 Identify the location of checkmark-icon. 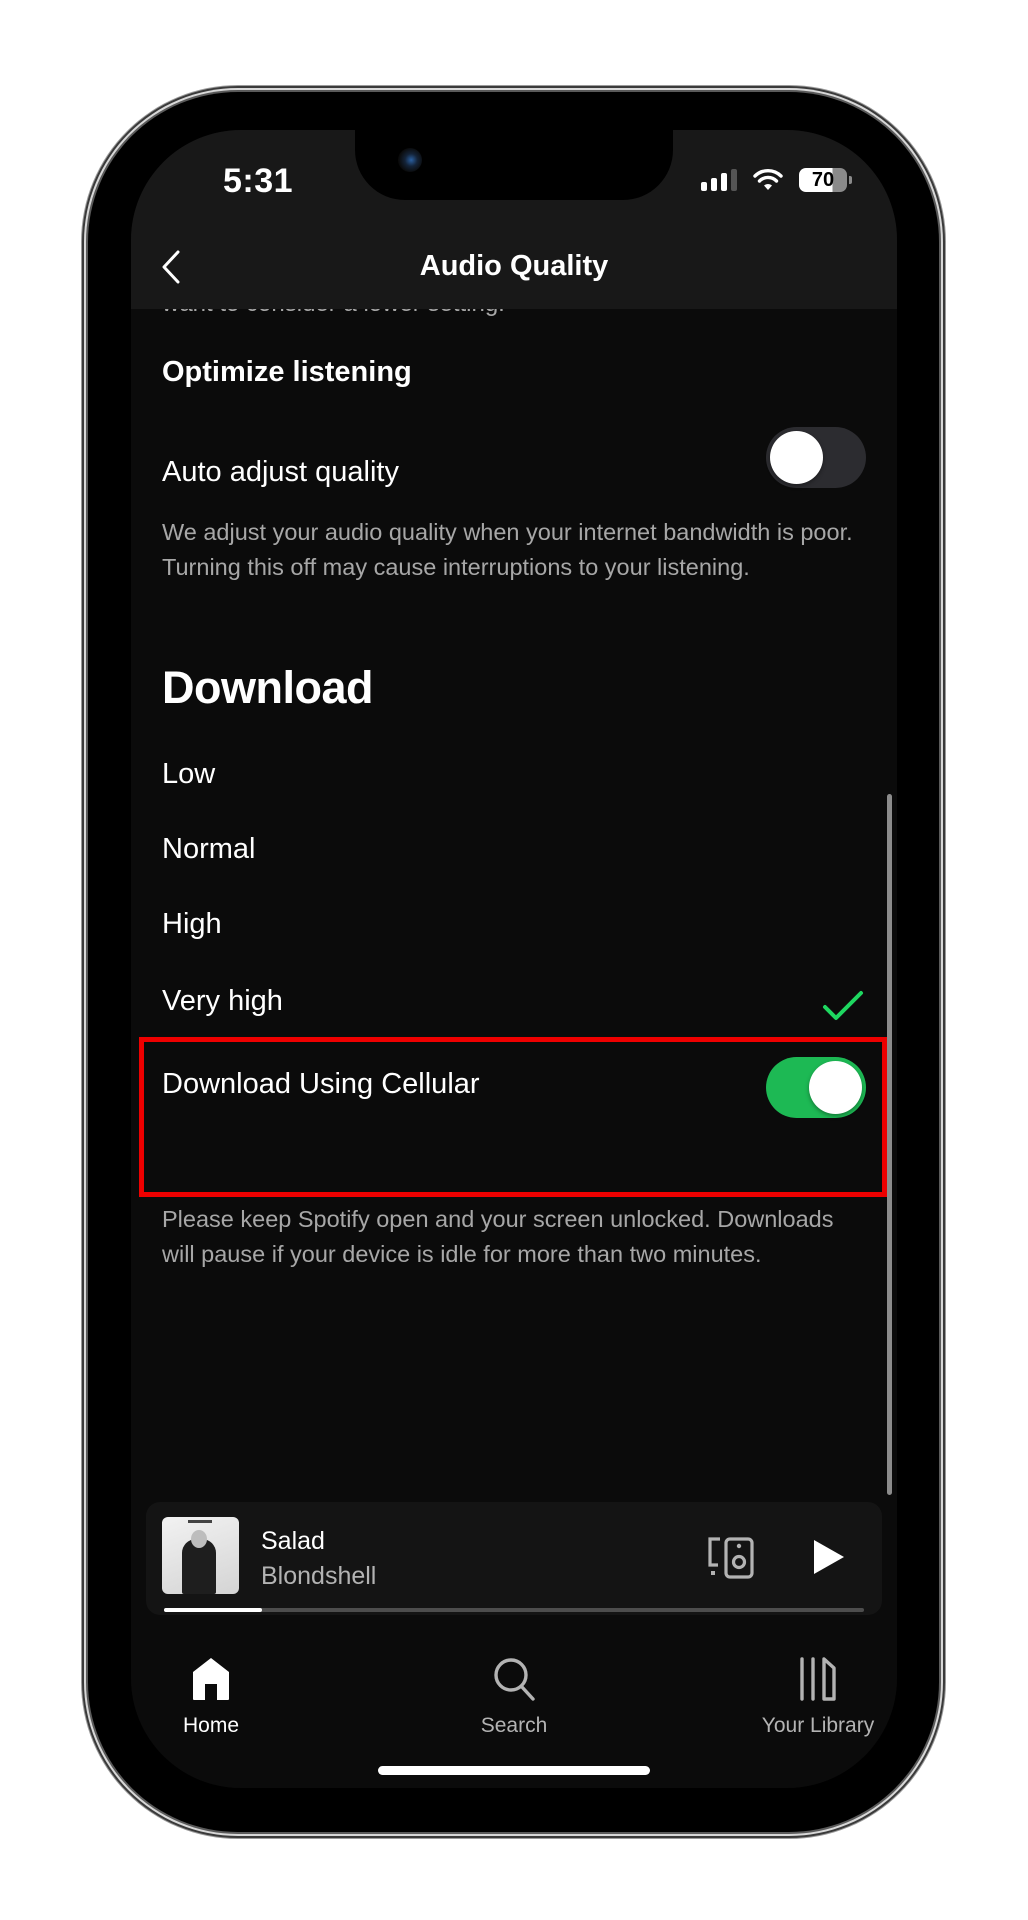
(843, 1005).